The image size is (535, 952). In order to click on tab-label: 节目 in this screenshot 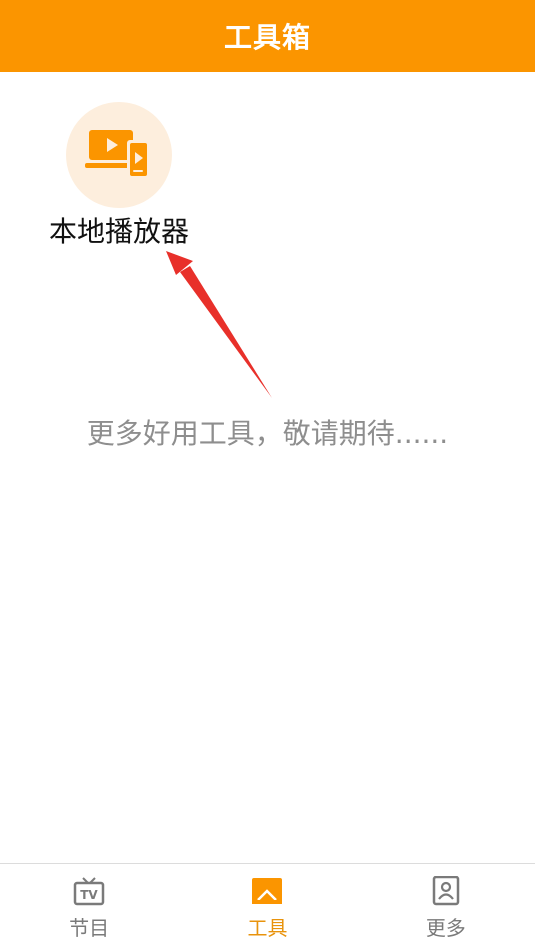, I will do `click(89, 928)`.